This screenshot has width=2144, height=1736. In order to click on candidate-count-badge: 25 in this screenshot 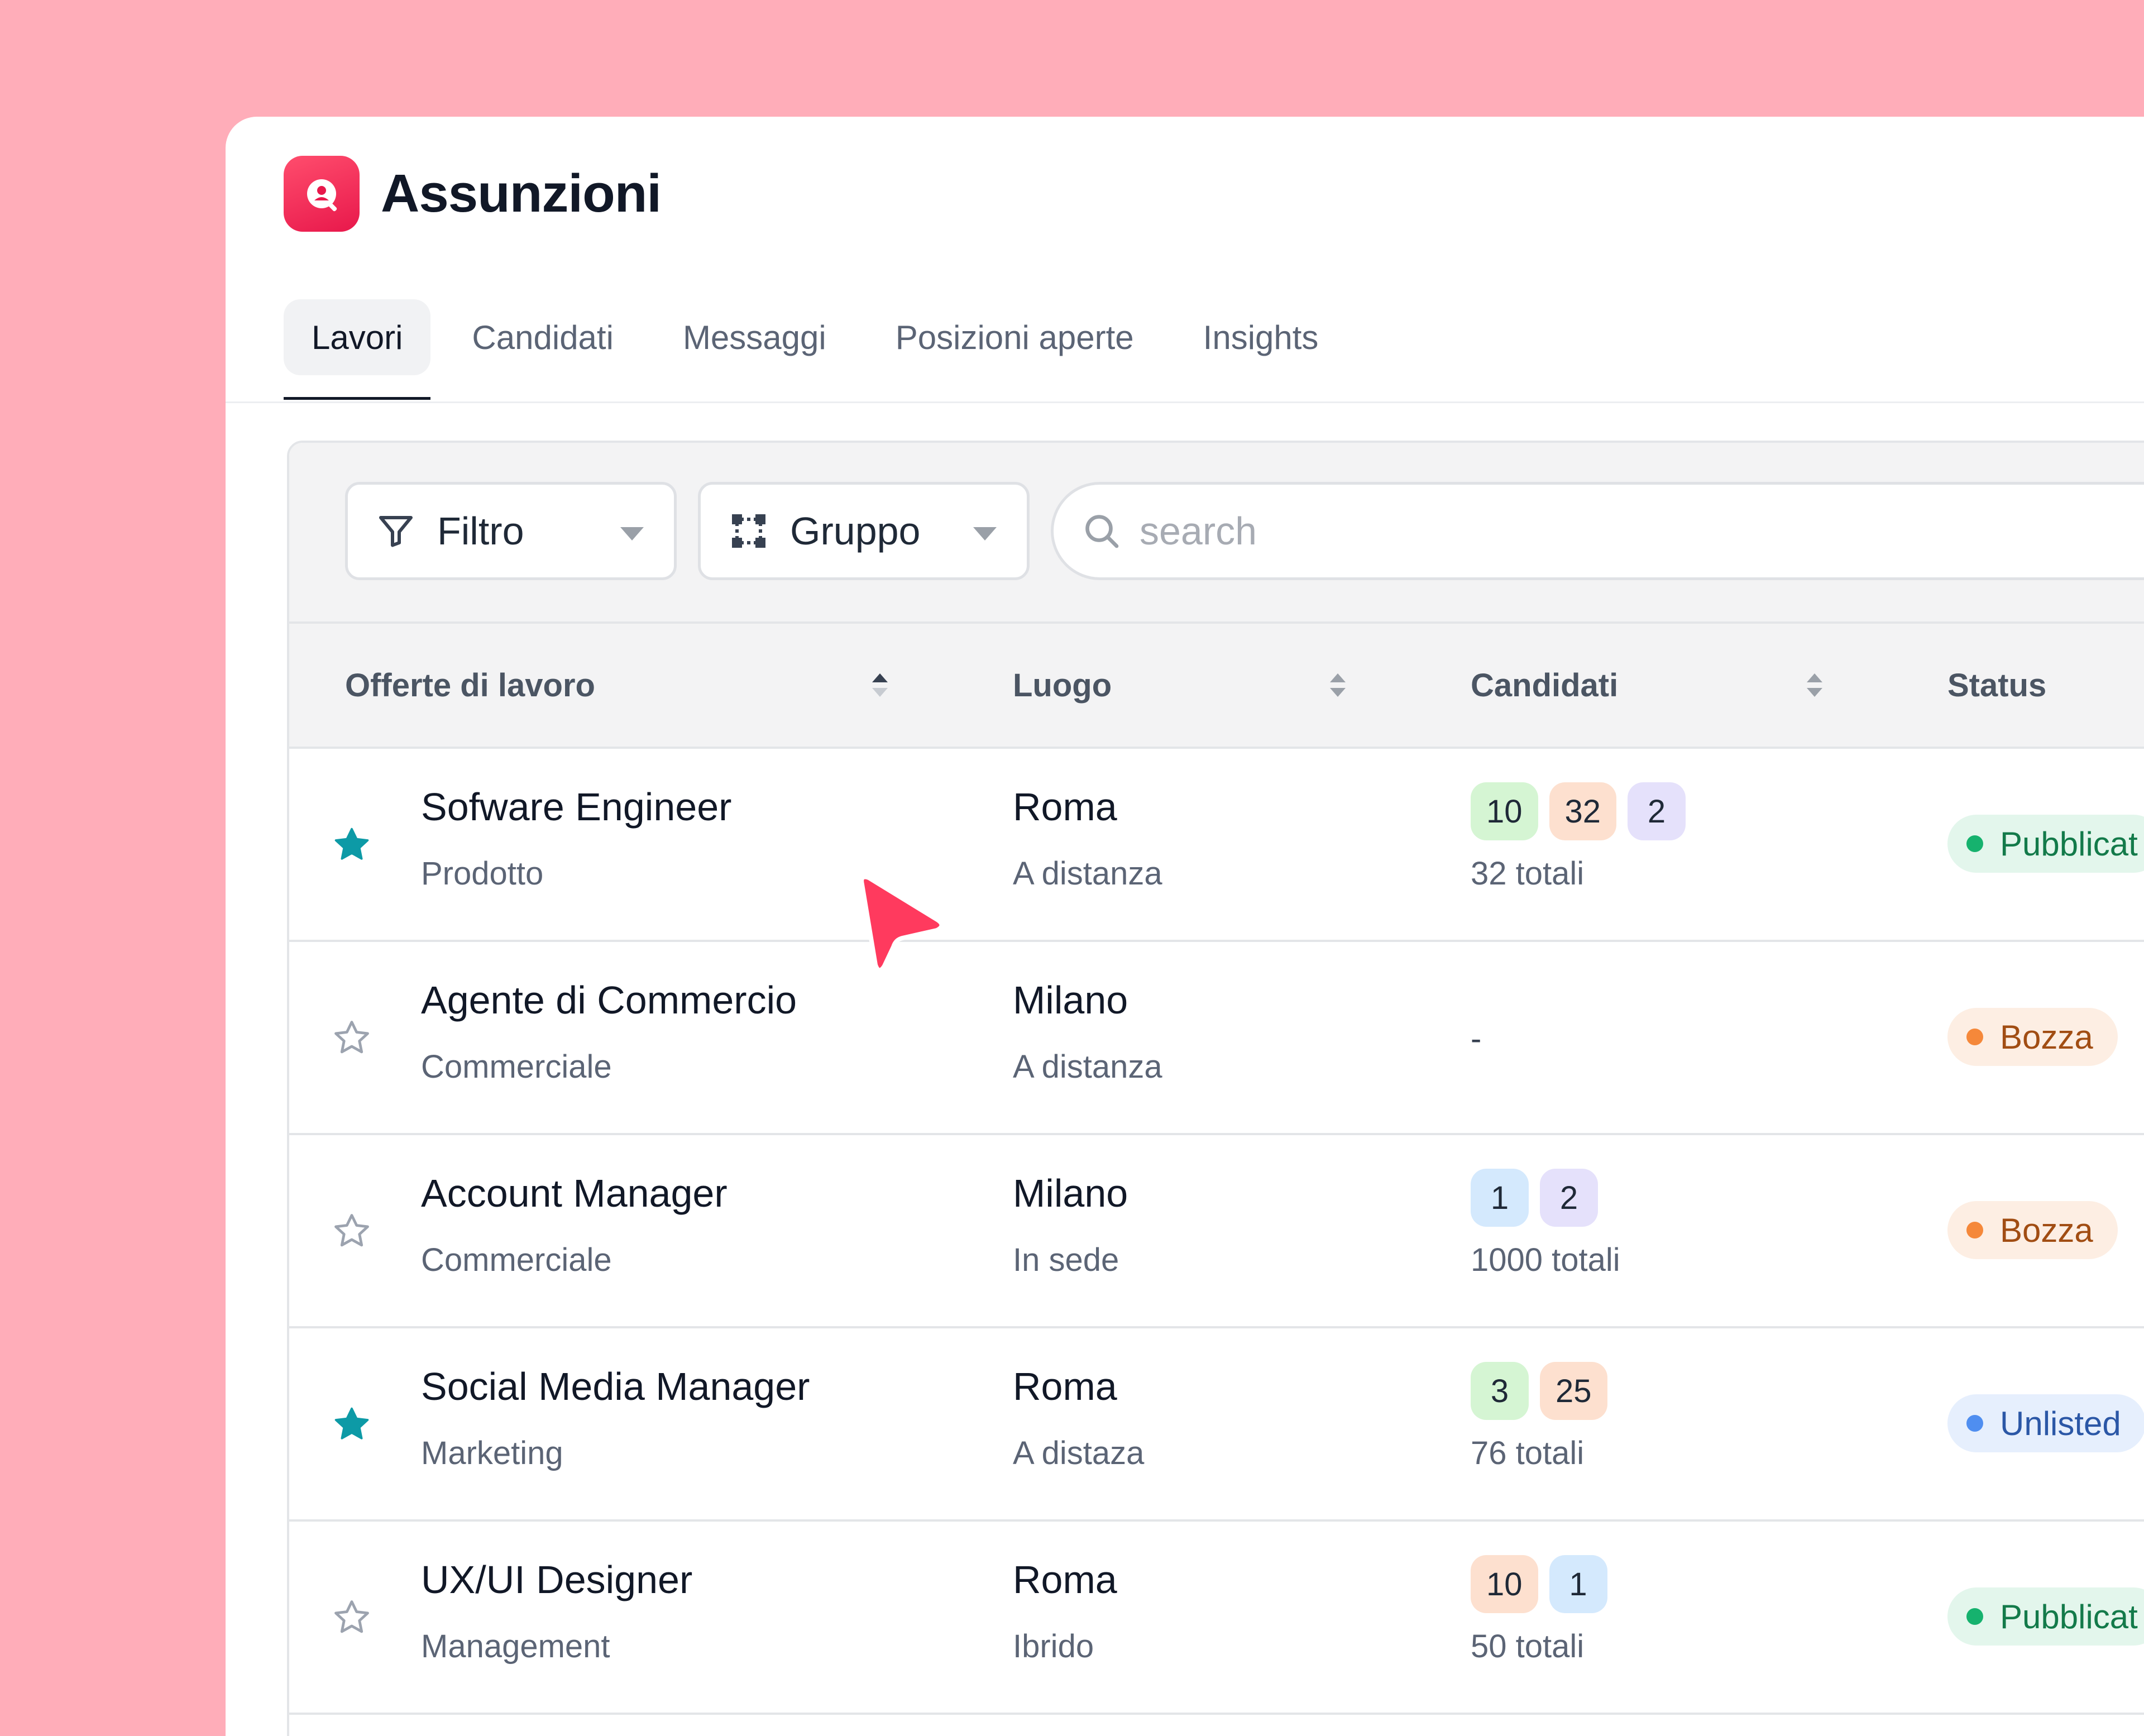, I will do `click(1574, 1391)`.